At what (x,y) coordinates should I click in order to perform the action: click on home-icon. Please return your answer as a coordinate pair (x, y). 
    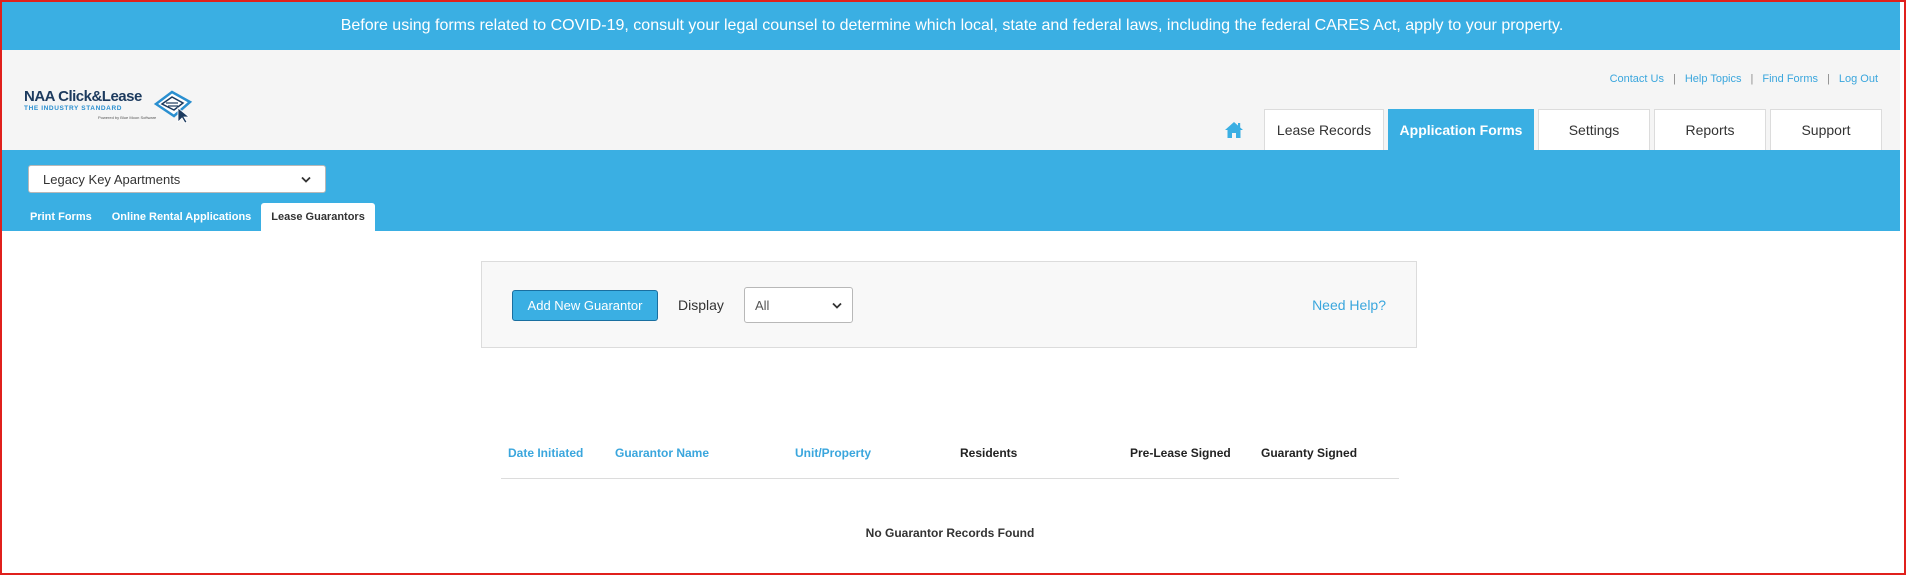
    Looking at the image, I should click on (1234, 129).